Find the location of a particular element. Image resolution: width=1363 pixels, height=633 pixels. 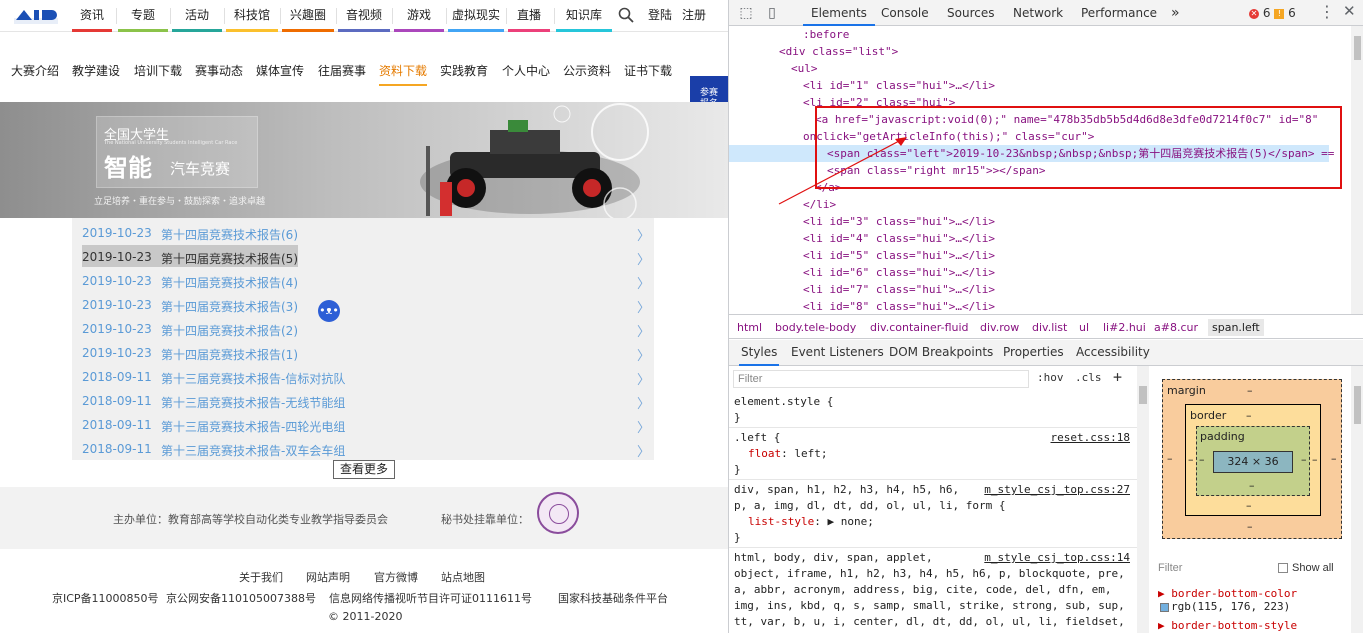

styles-scrollbar is located at coordinates (1143, 499).